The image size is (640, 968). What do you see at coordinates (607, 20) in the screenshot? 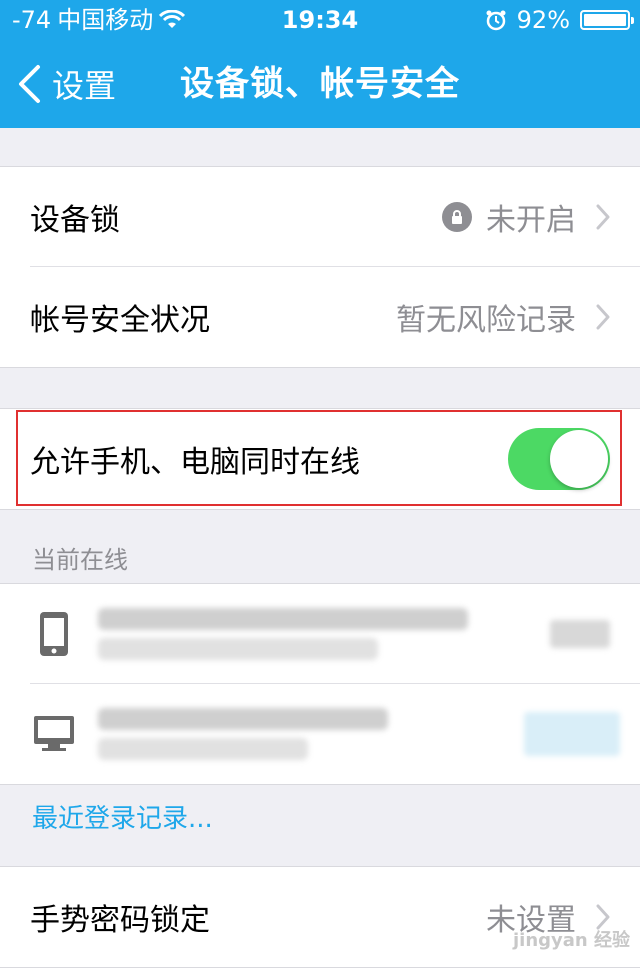
I see `battery-icon` at bounding box center [607, 20].